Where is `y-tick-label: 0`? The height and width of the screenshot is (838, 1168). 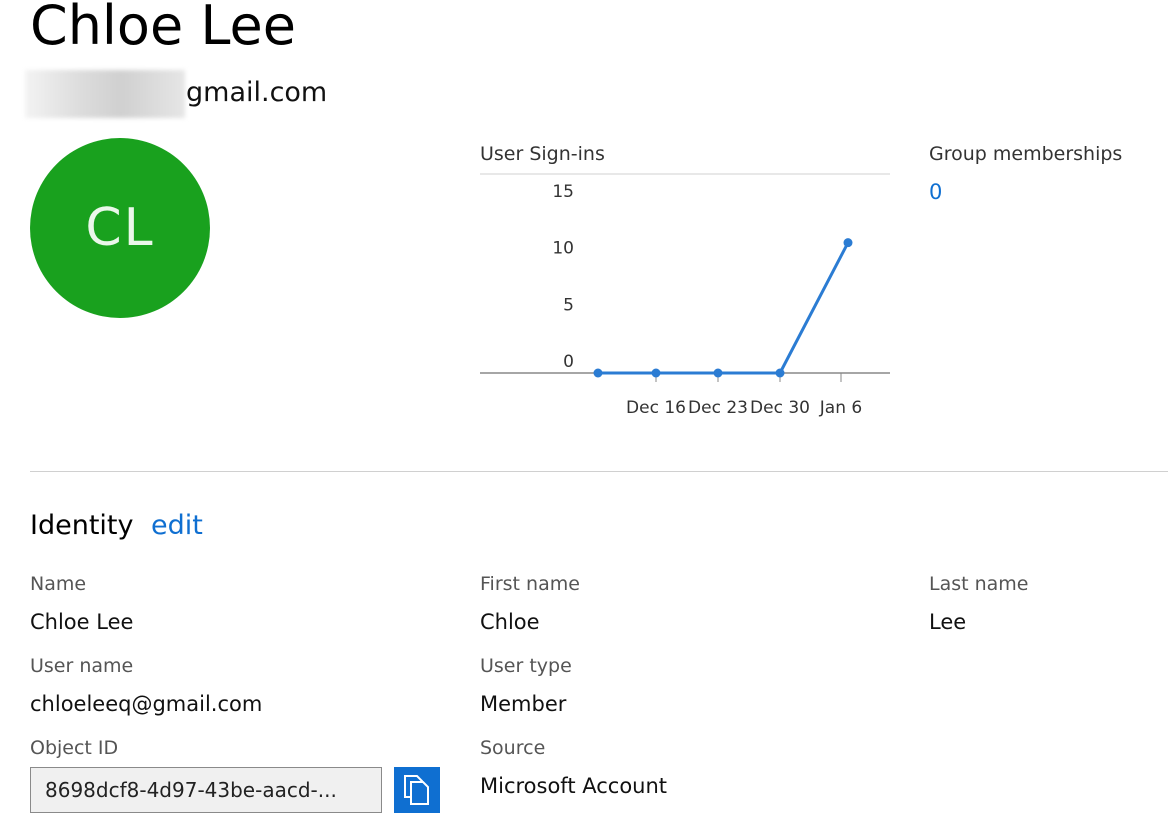 y-tick-label: 0 is located at coordinates (568, 362).